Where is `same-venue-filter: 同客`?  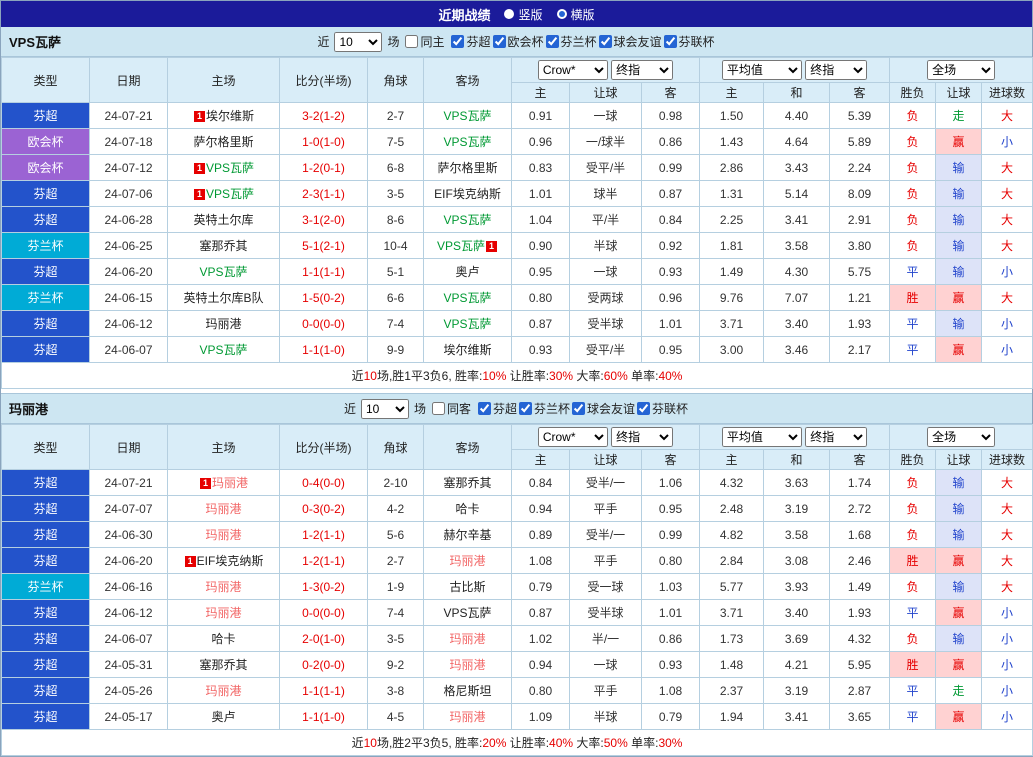
same-venue-filter: 同客 is located at coordinates (451, 408).